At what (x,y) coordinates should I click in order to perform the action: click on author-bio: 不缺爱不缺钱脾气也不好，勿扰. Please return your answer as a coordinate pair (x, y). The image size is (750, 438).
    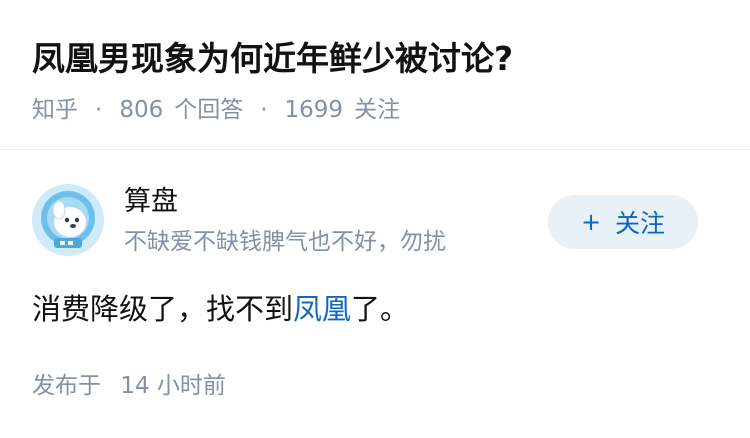
    Looking at the image, I should click on (285, 242).